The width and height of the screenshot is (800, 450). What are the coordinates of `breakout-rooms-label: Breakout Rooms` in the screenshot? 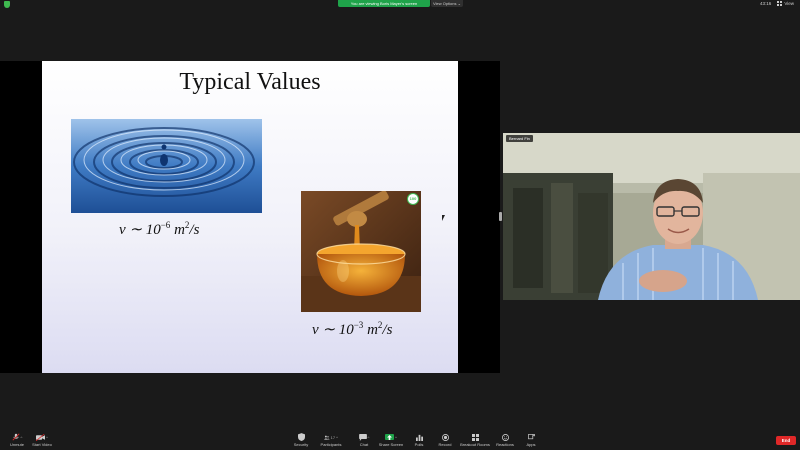 It's located at (475, 444).